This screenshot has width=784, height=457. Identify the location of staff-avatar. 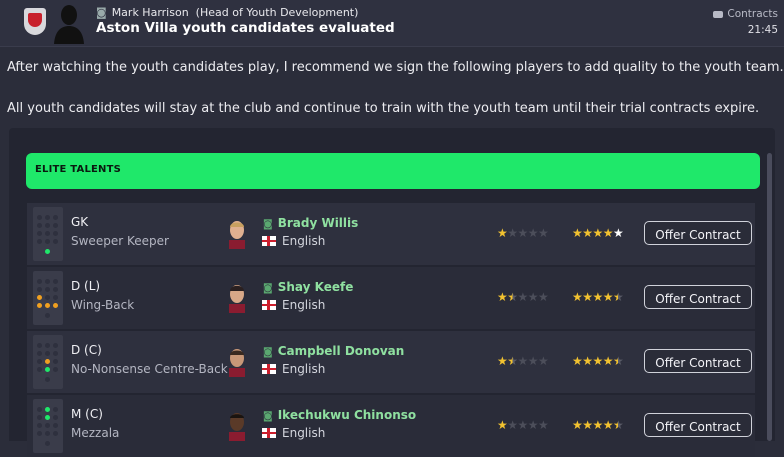
(69, 24).